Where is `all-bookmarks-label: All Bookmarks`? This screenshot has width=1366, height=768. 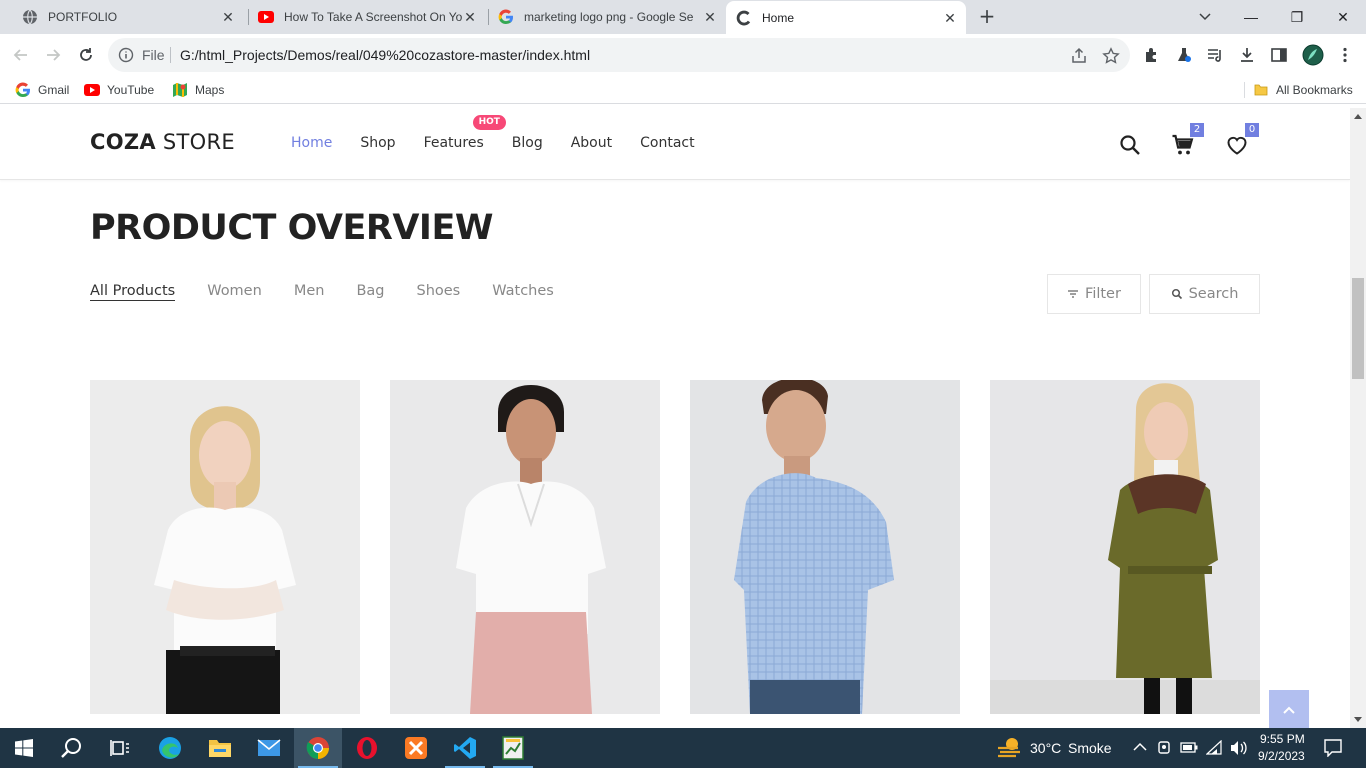
all-bookmarks-label: All Bookmarks is located at coordinates (1314, 90).